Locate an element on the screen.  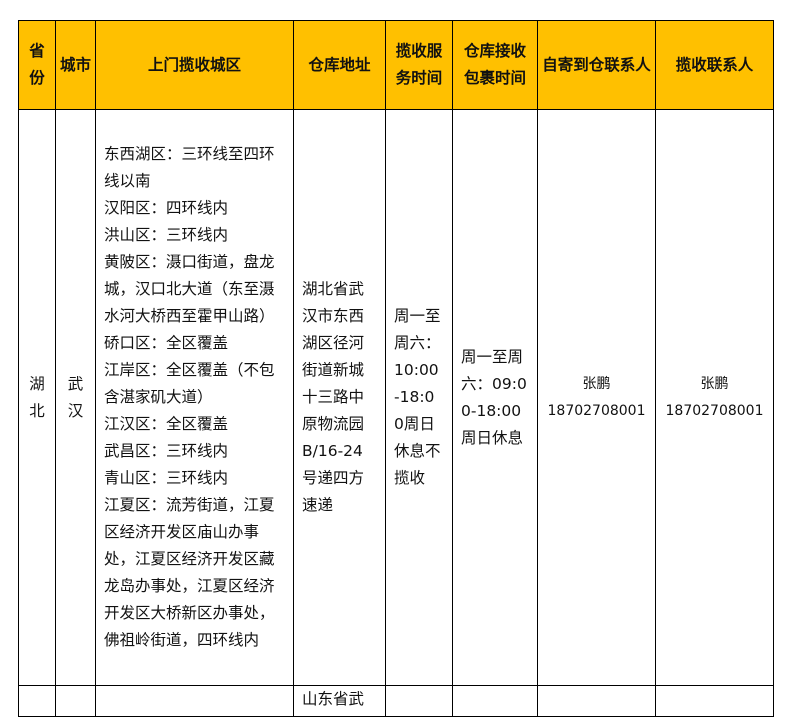
cell-city: 武汉 is located at coordinates (75, 397).